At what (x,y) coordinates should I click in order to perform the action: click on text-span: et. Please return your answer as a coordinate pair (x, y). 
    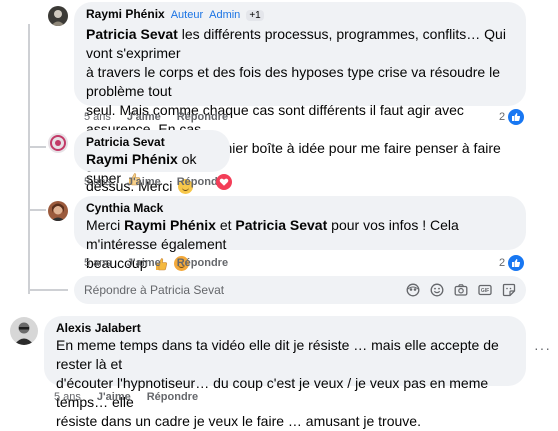
    Looking at the image, I should click on (225, 225).